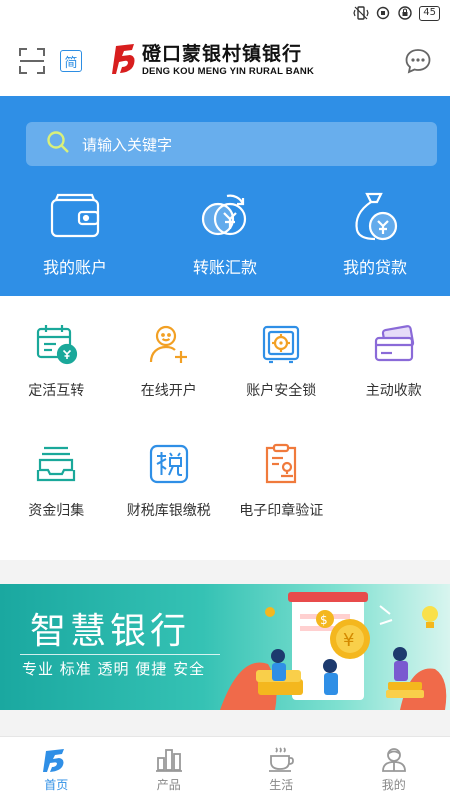 This screenshot has width=450, height=800. What do you see at coordinates (114, 669) in the screenshot?
I see `banner-tagline: 专业 标准 透明 便捷 安全` at bounding box center [114, 669].